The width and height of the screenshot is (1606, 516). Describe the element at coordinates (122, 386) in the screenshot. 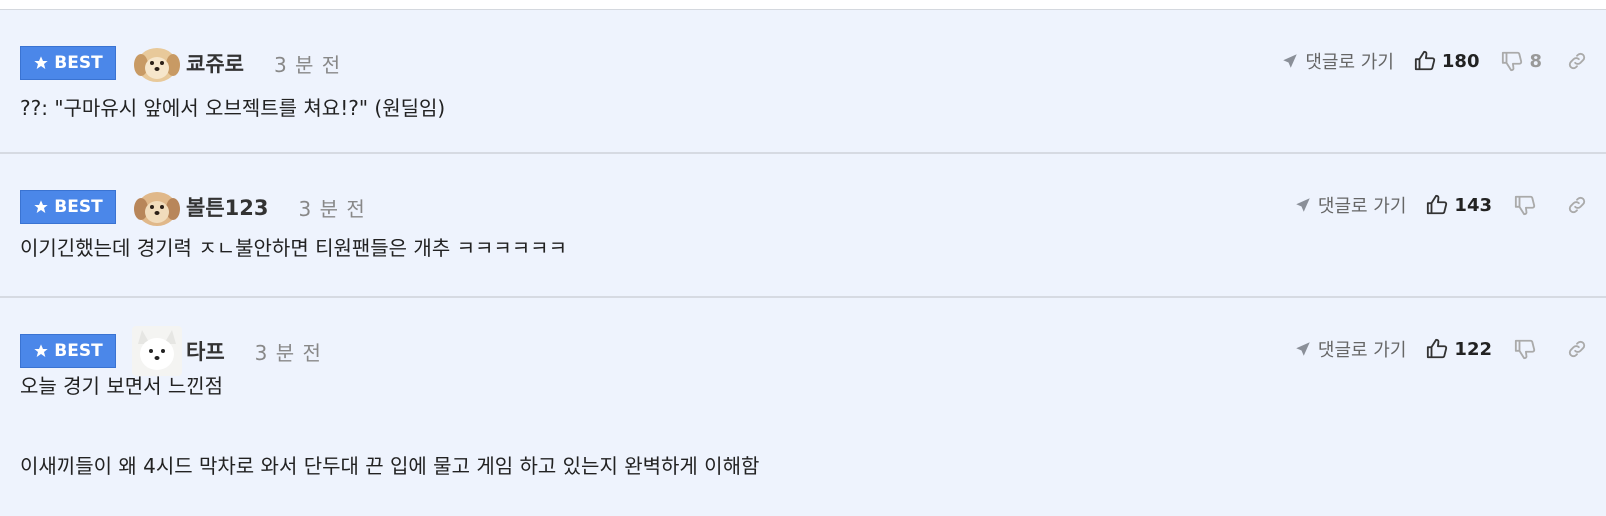

I see `comment-text-line: 오늘 경기 보면서 느낀점` at that location.